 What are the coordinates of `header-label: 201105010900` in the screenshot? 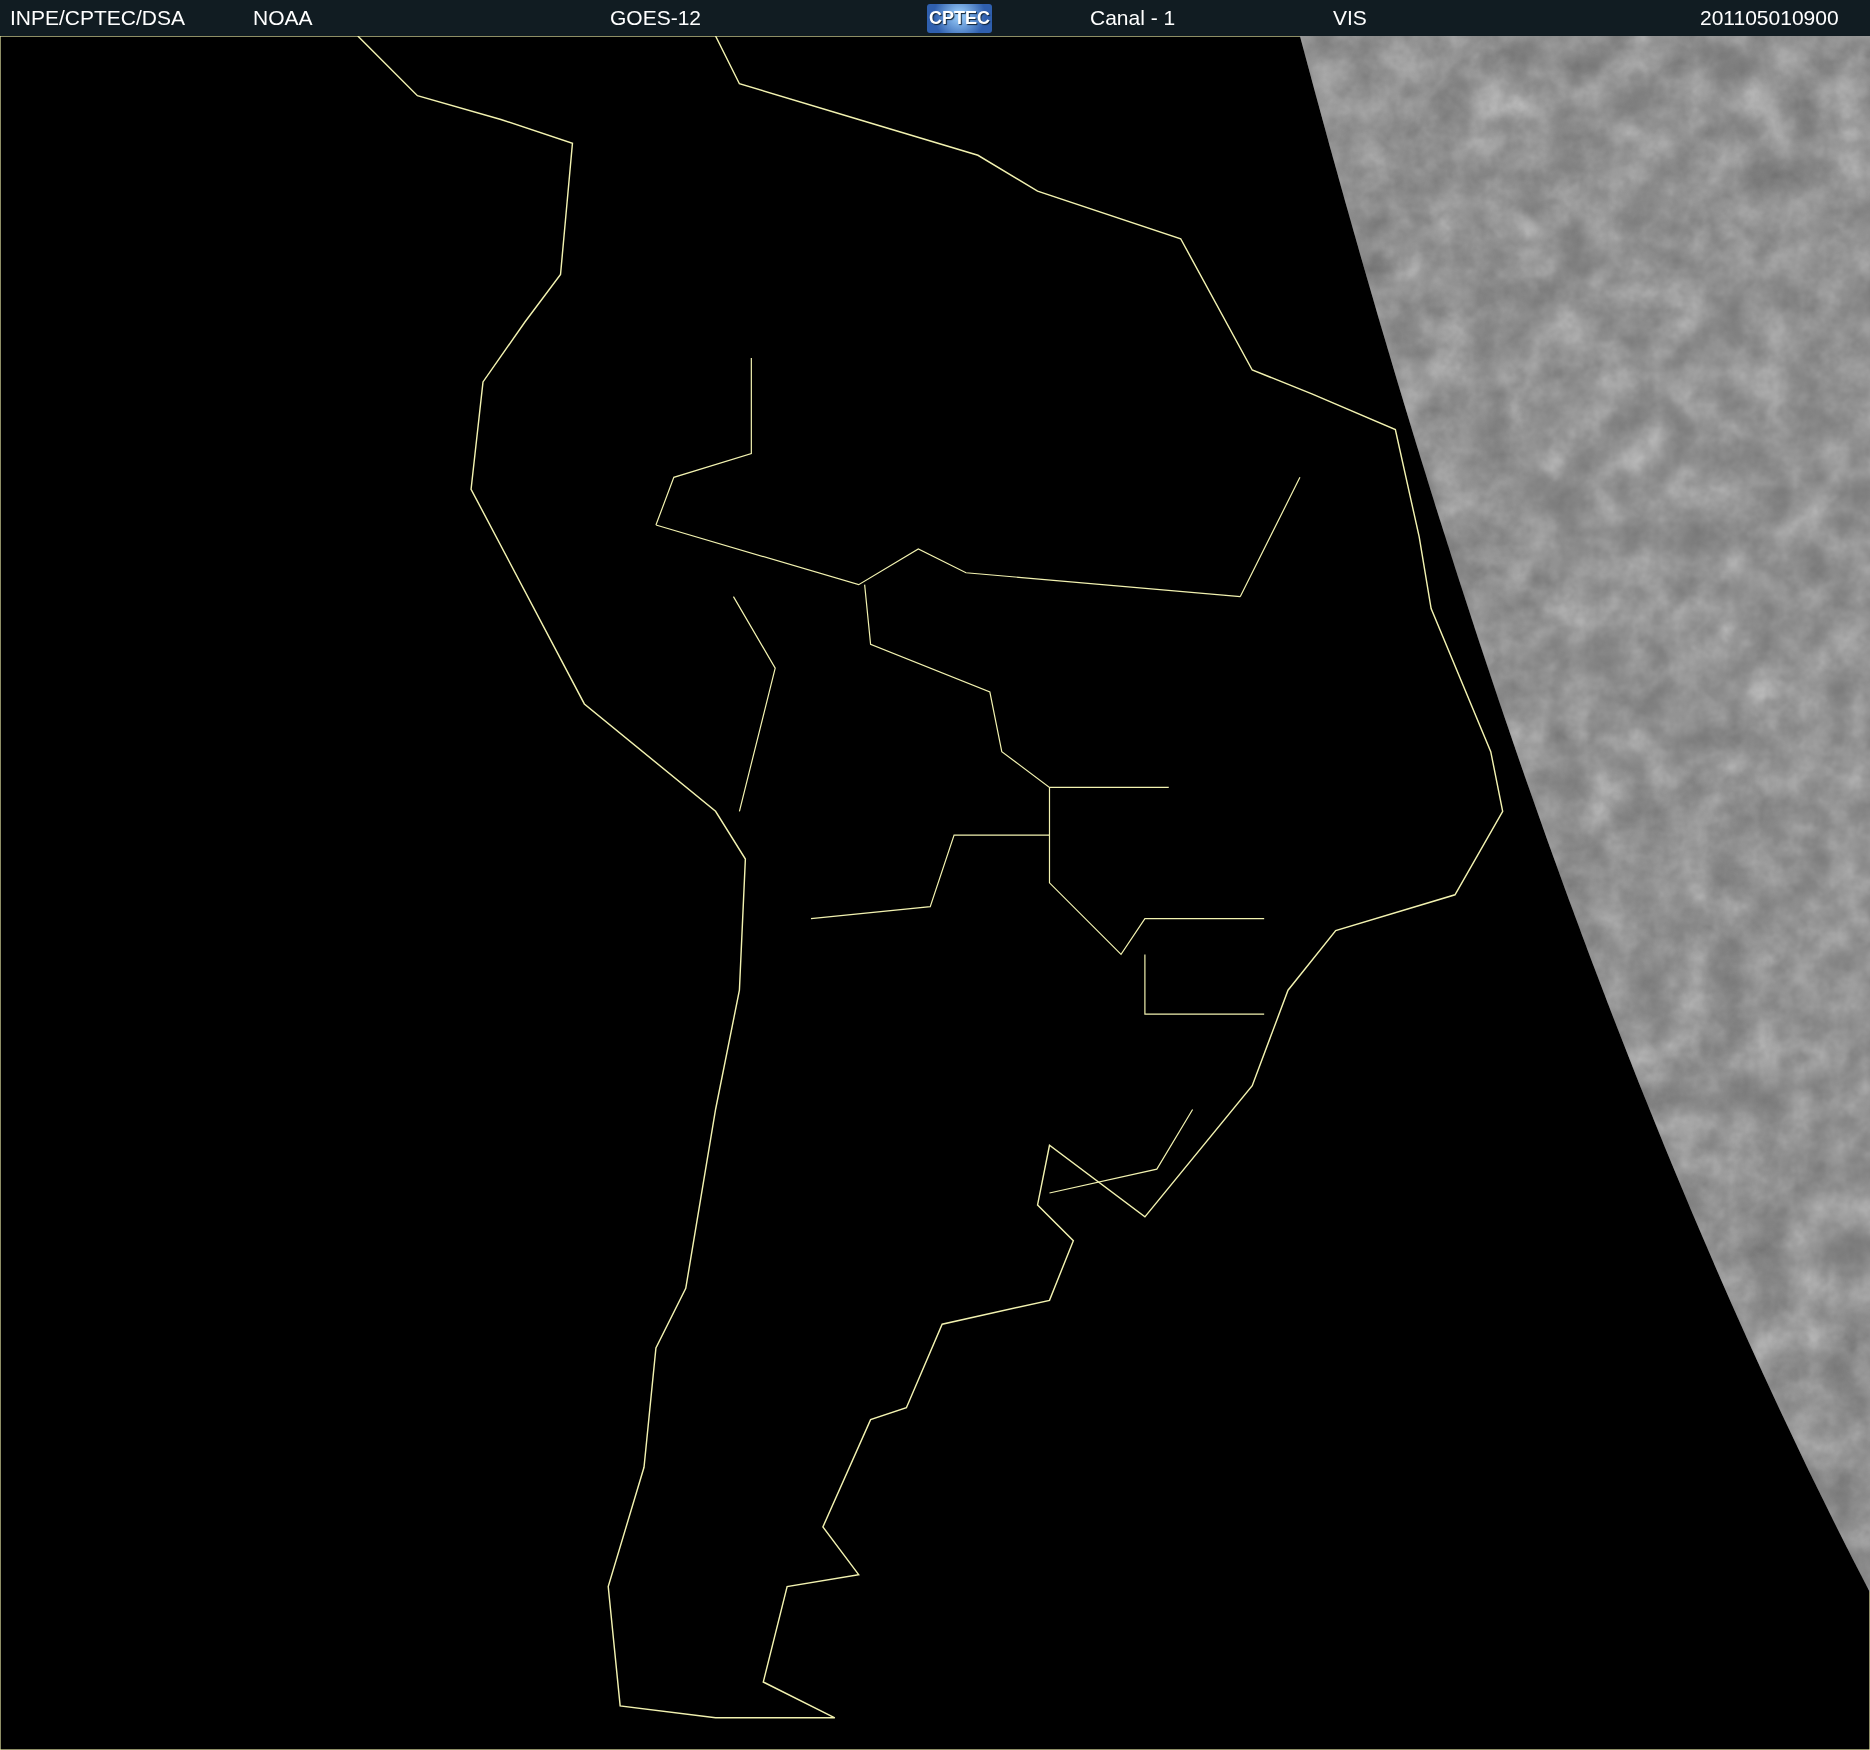 It's located at (1769, 17).